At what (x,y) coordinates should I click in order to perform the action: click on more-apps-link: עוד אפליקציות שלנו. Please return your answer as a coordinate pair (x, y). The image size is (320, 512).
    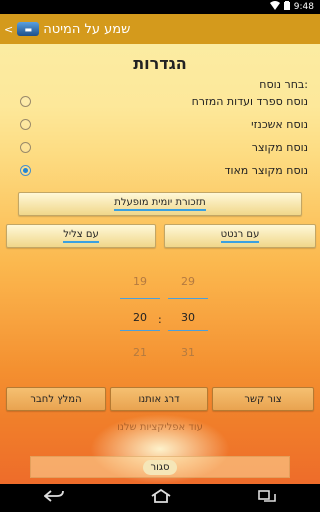
    Looking at the image, I should click on (160, 432).